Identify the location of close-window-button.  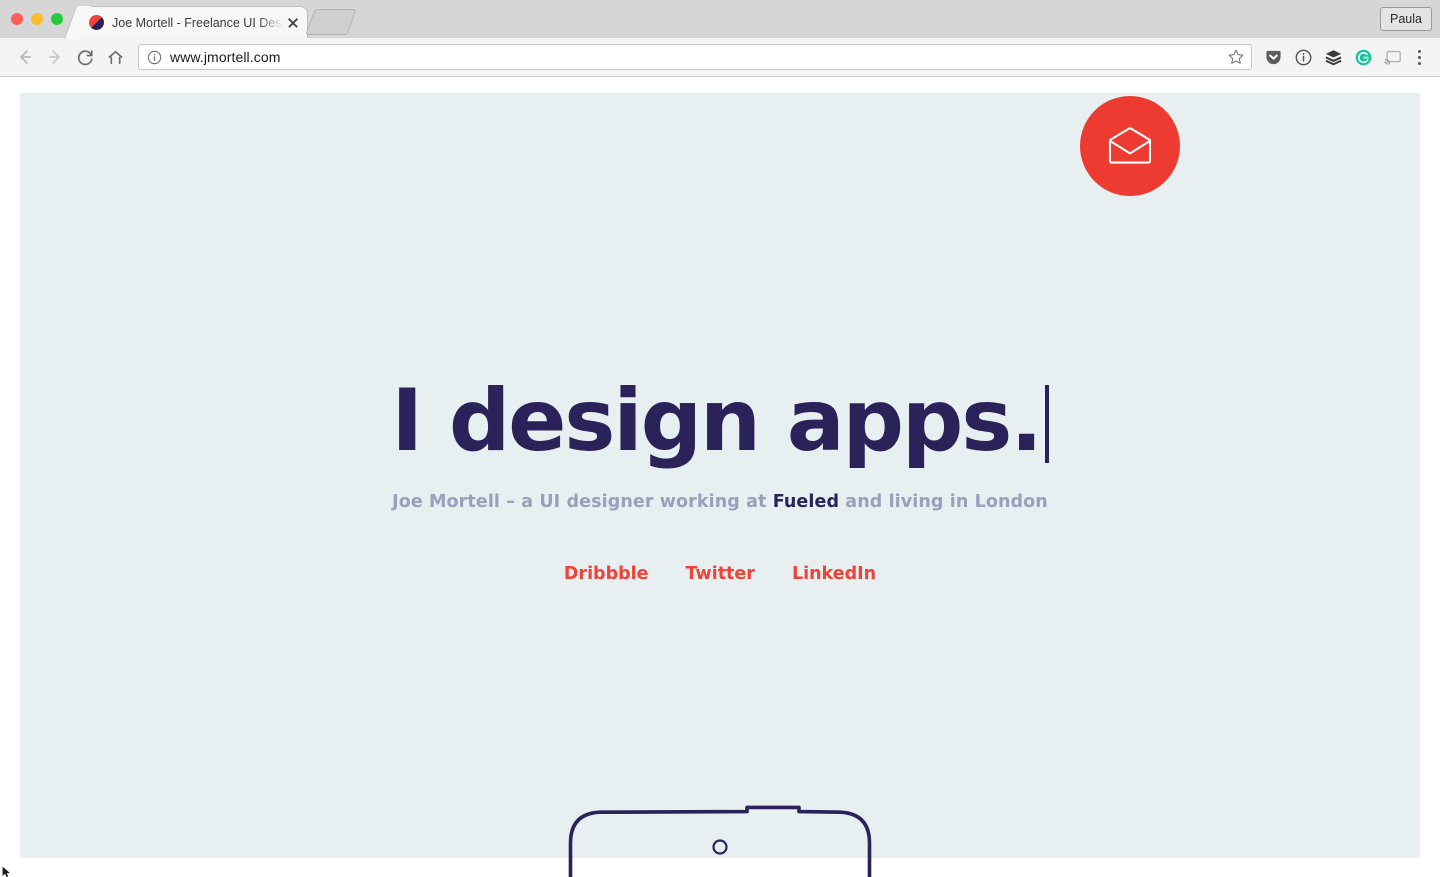
(17, 19).